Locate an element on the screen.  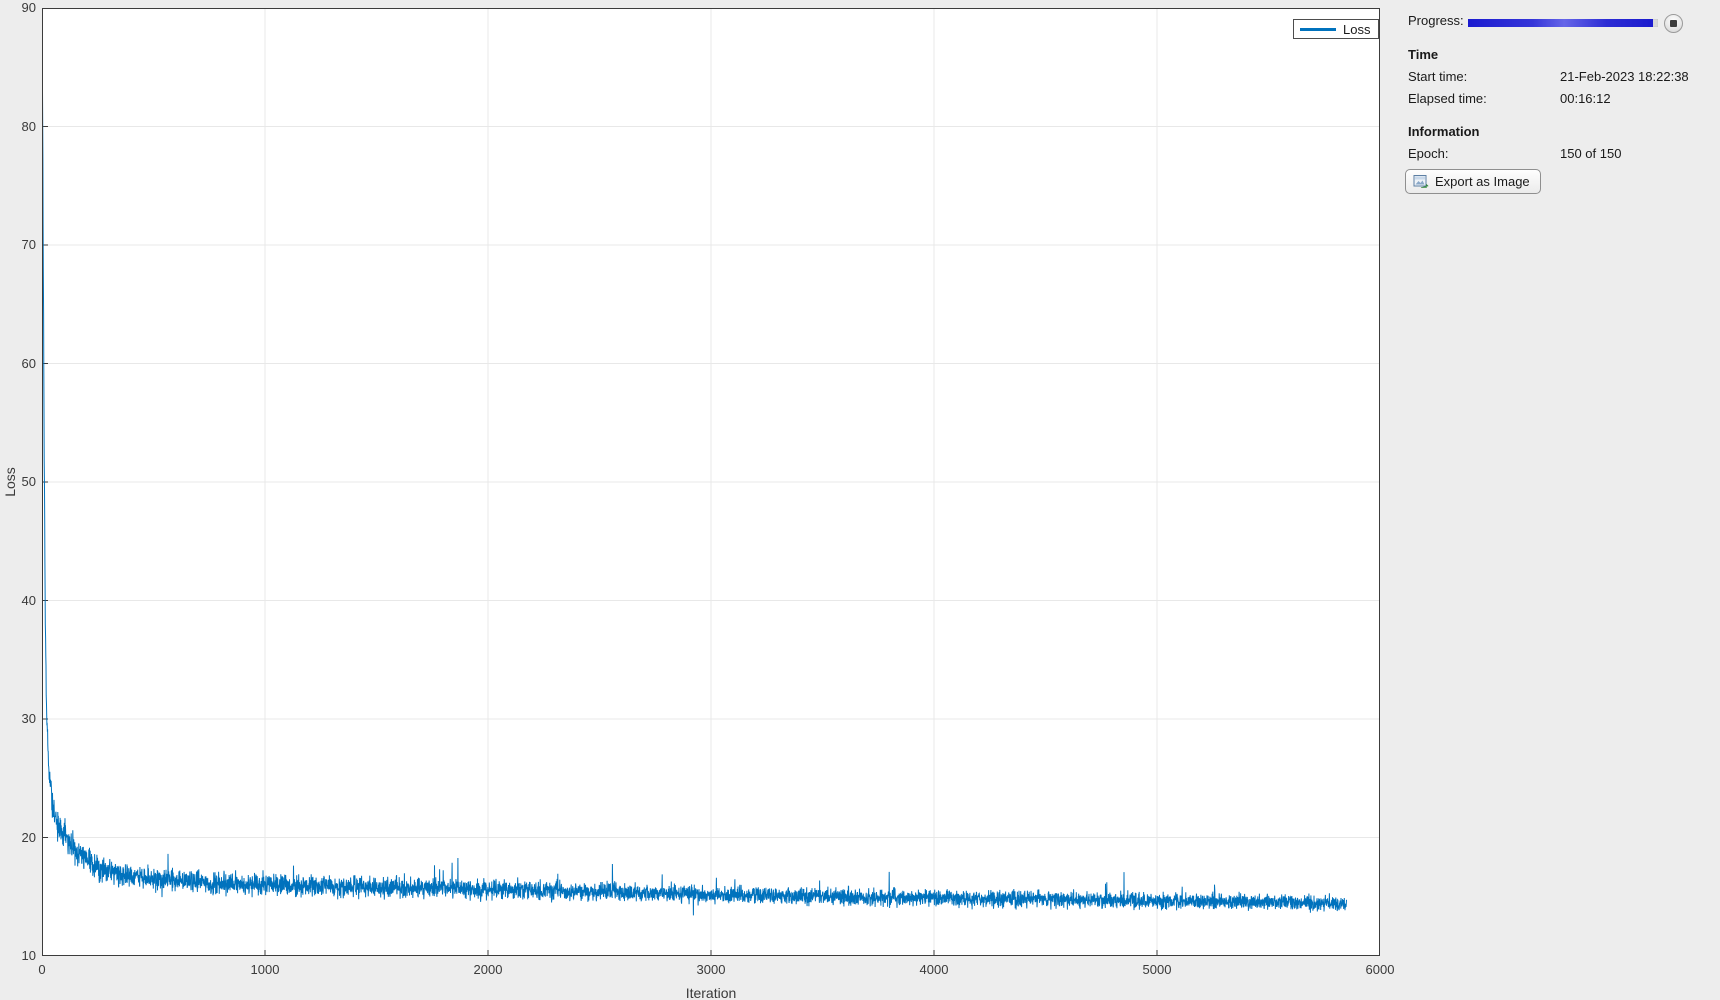
progress-bar-fill is located at coordinates (1561, 23).